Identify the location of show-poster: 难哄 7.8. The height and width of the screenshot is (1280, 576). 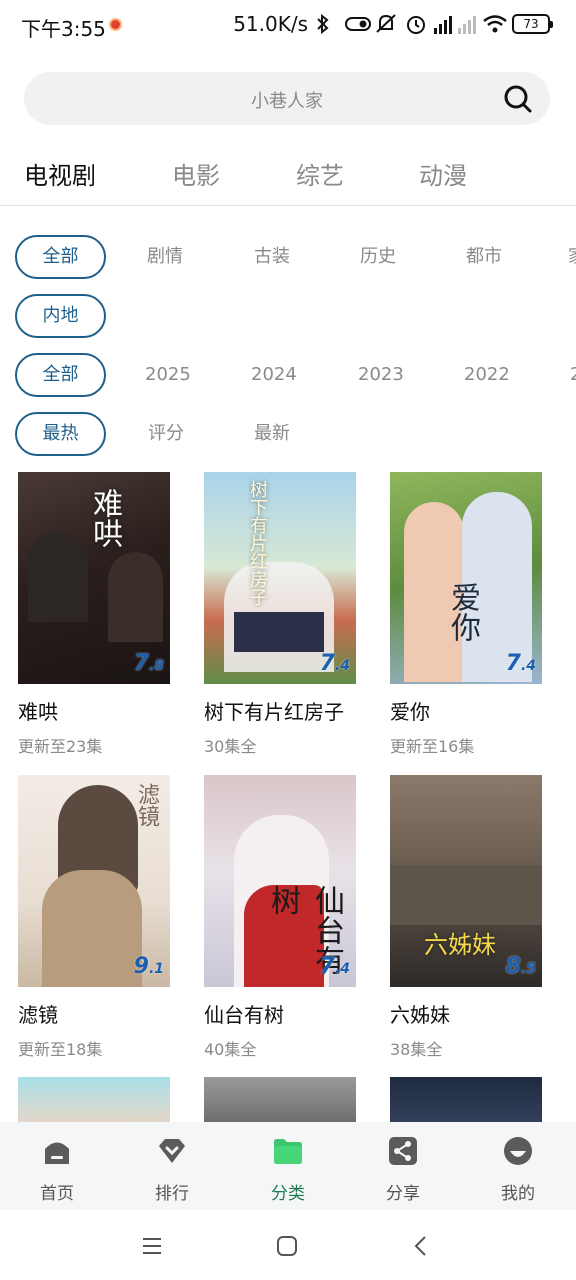
(94, 578).